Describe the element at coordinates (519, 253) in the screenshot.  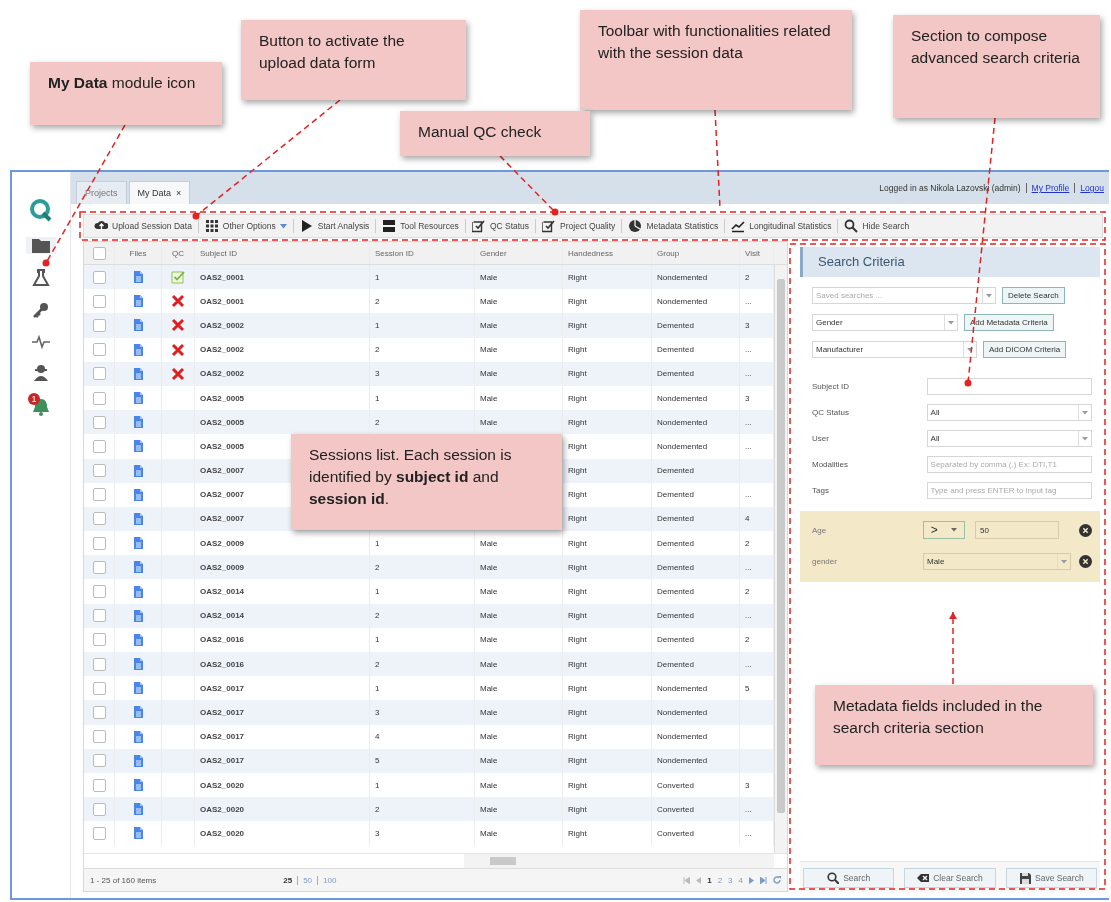
I see `column-header: Gender` at that location.